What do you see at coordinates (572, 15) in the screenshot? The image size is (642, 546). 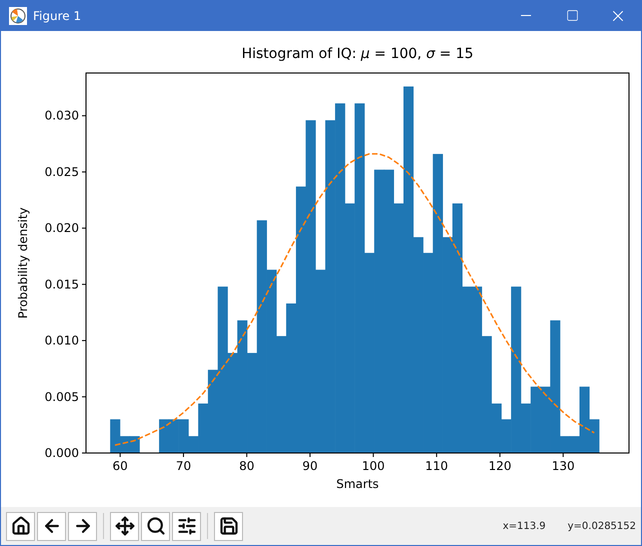 I see `maximize-icon` at bounding box center [572, 15].